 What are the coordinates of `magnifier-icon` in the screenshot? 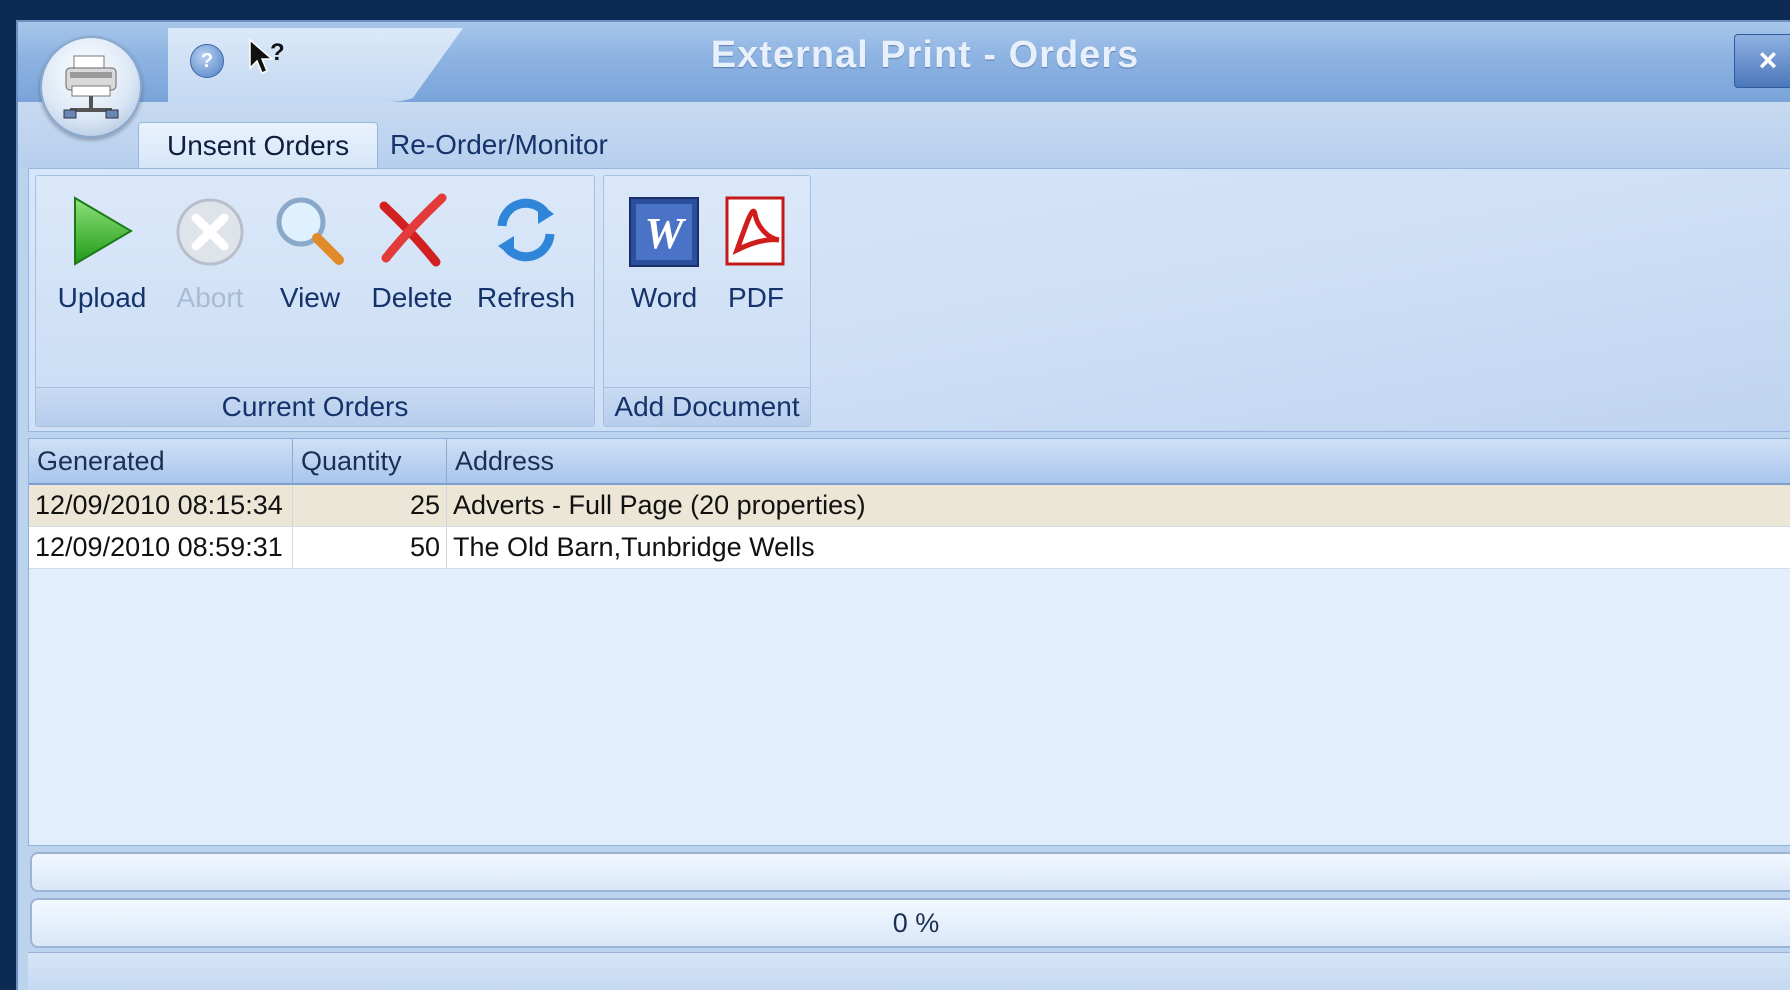 It's located at (310, 231).